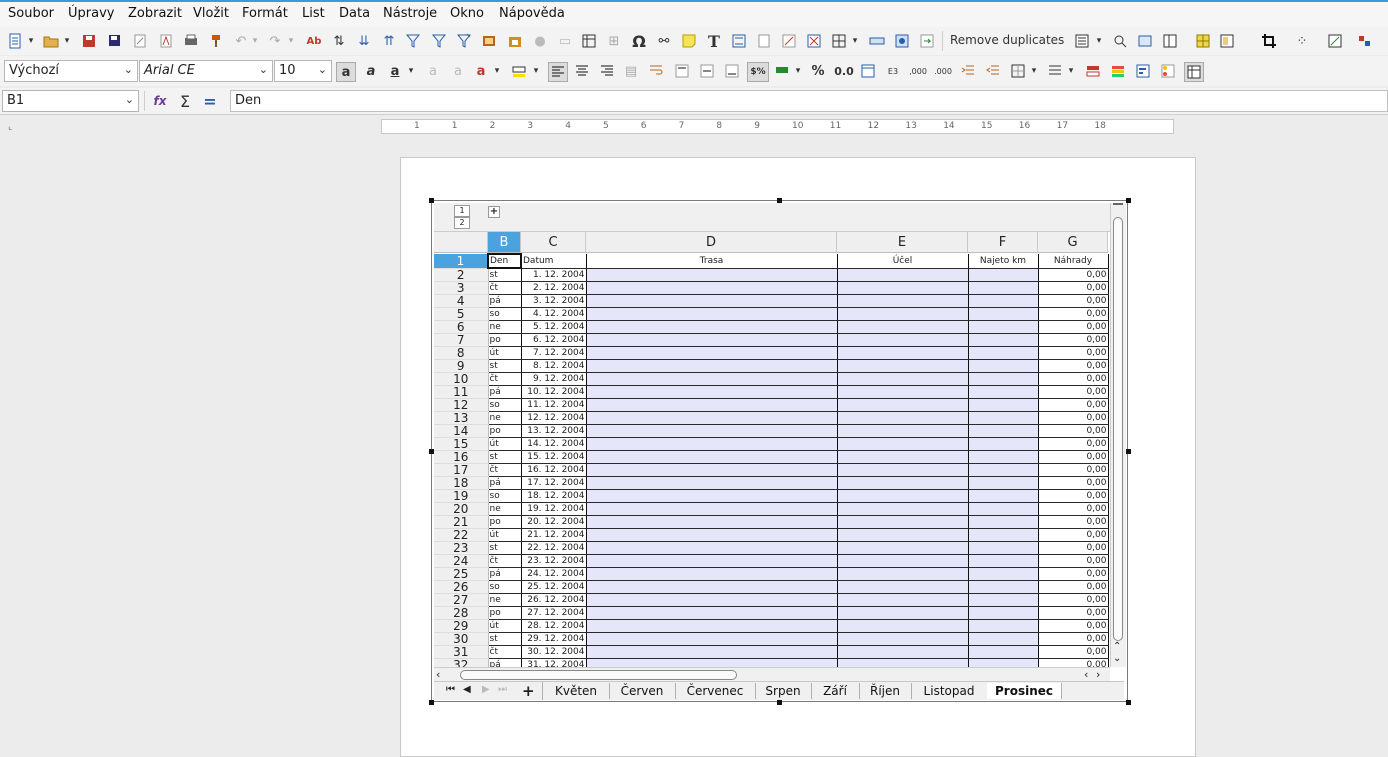 The width and height of the screenshot is (1388, 757). I want to click on clone-formatting-icon, so click(216, 41).